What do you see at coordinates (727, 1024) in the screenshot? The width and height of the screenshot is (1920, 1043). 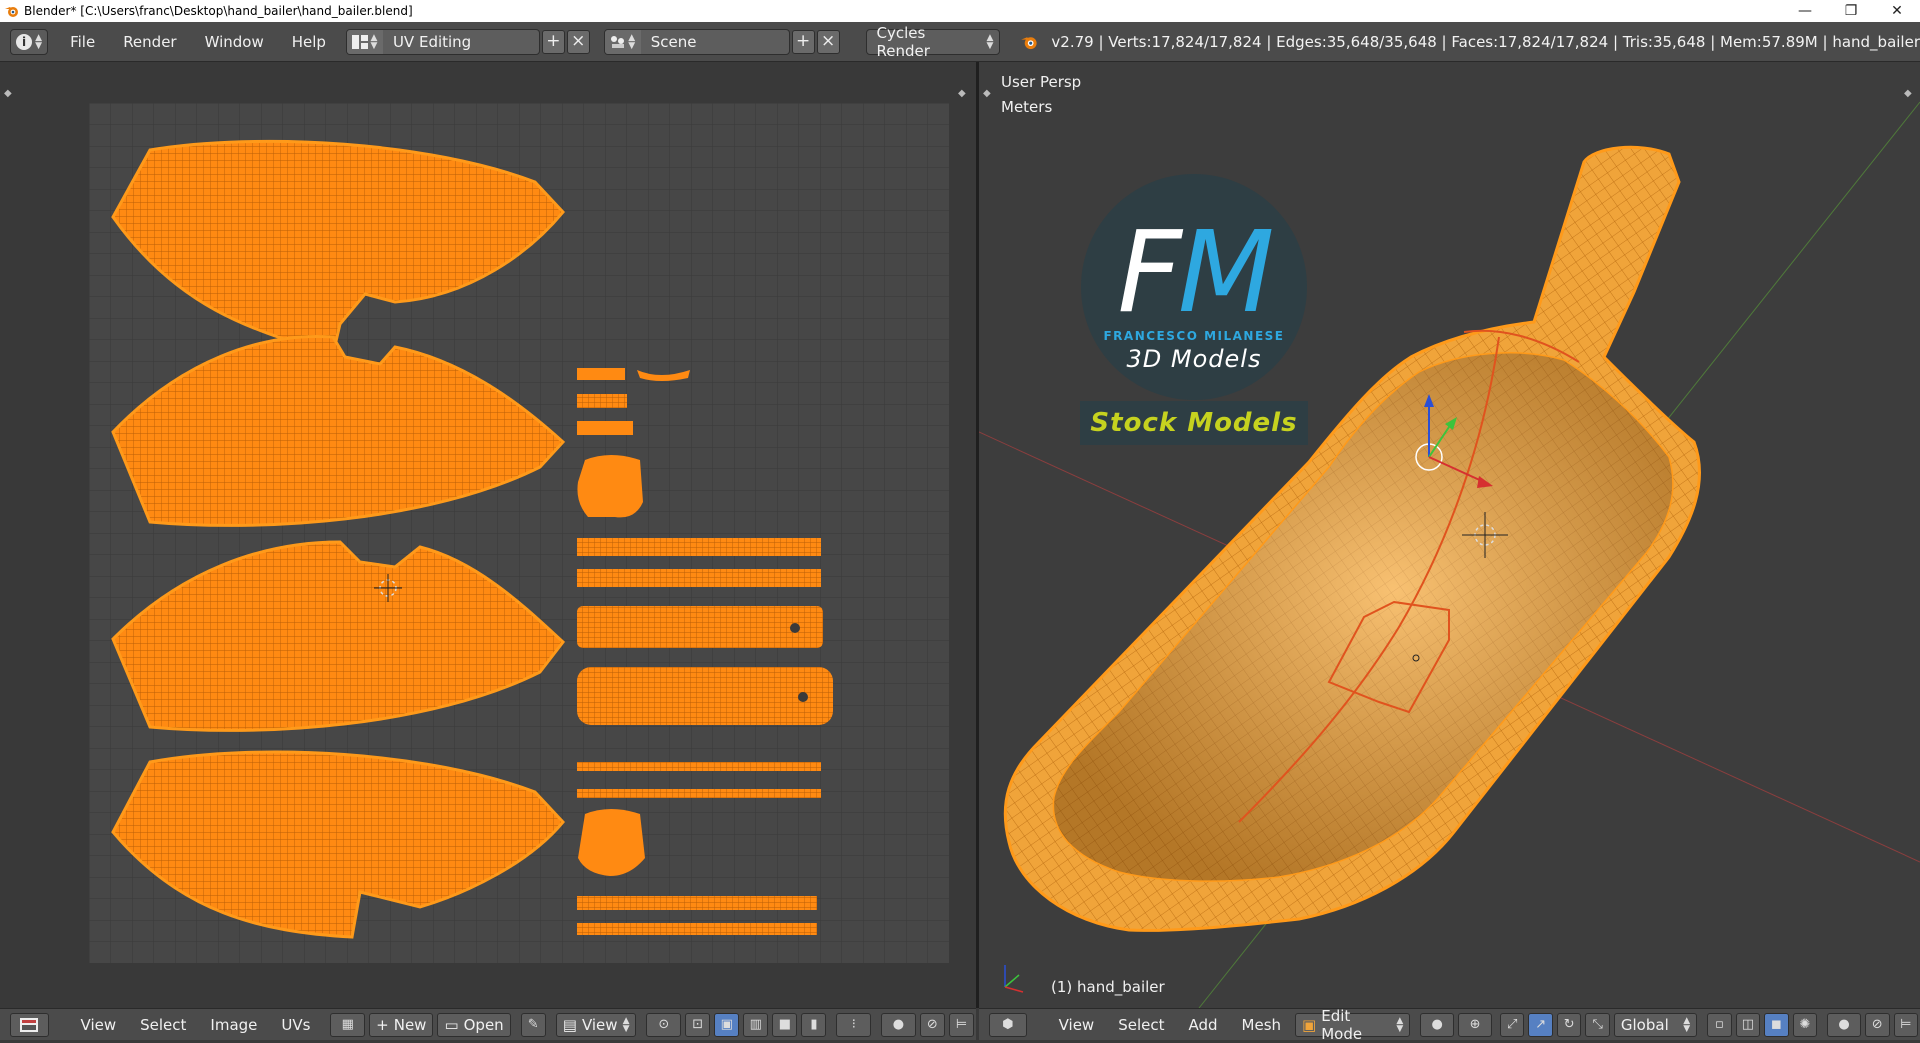 I see `vertex-select-icon: ▣` at bounding box center [727, 1024].